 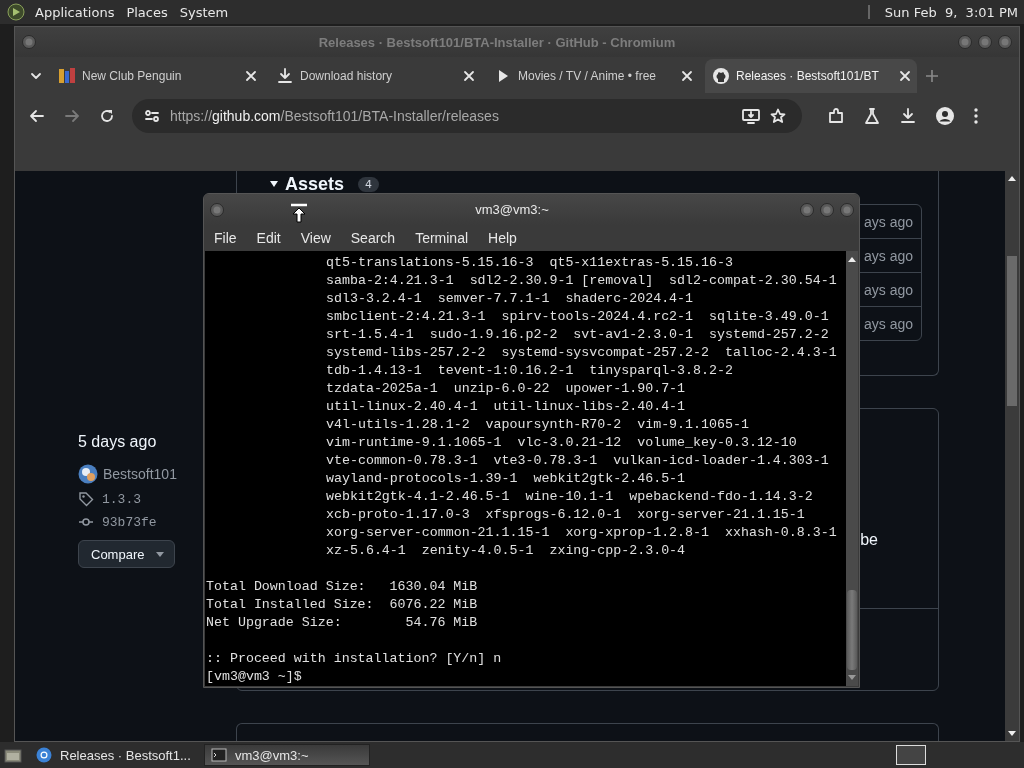 What do you see at coordinates (369, 184) in the screenshot?
I see `count-badge: 4` at bounding box center [369, 184].